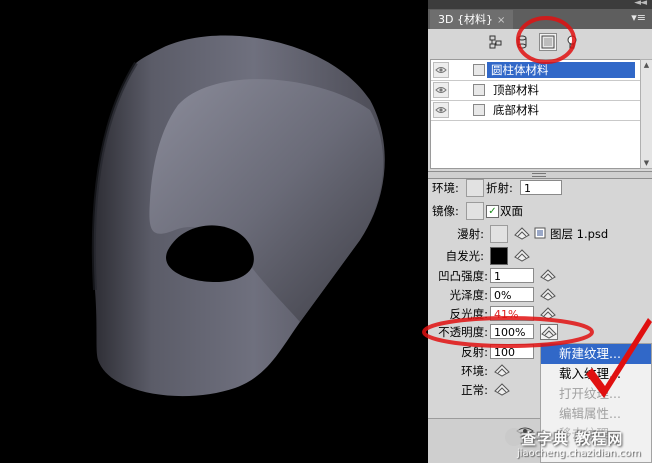 This screenshot has width=652, height=463. What do you see at coordinates (445, 211) in the screenshot?
I see `mirror-label: 镜像:` at bounding box center [445, 211].